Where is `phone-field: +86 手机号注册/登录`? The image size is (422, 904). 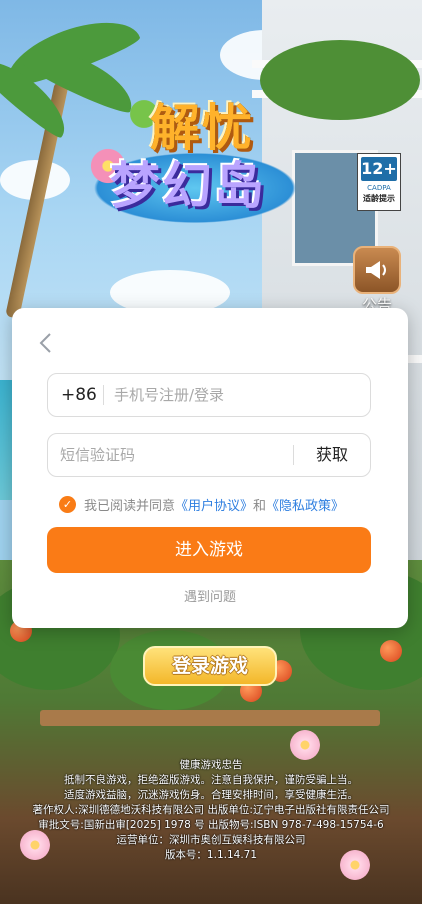
phone-field: +86 手机号注册/登录 is located at coordinates (209, 395).